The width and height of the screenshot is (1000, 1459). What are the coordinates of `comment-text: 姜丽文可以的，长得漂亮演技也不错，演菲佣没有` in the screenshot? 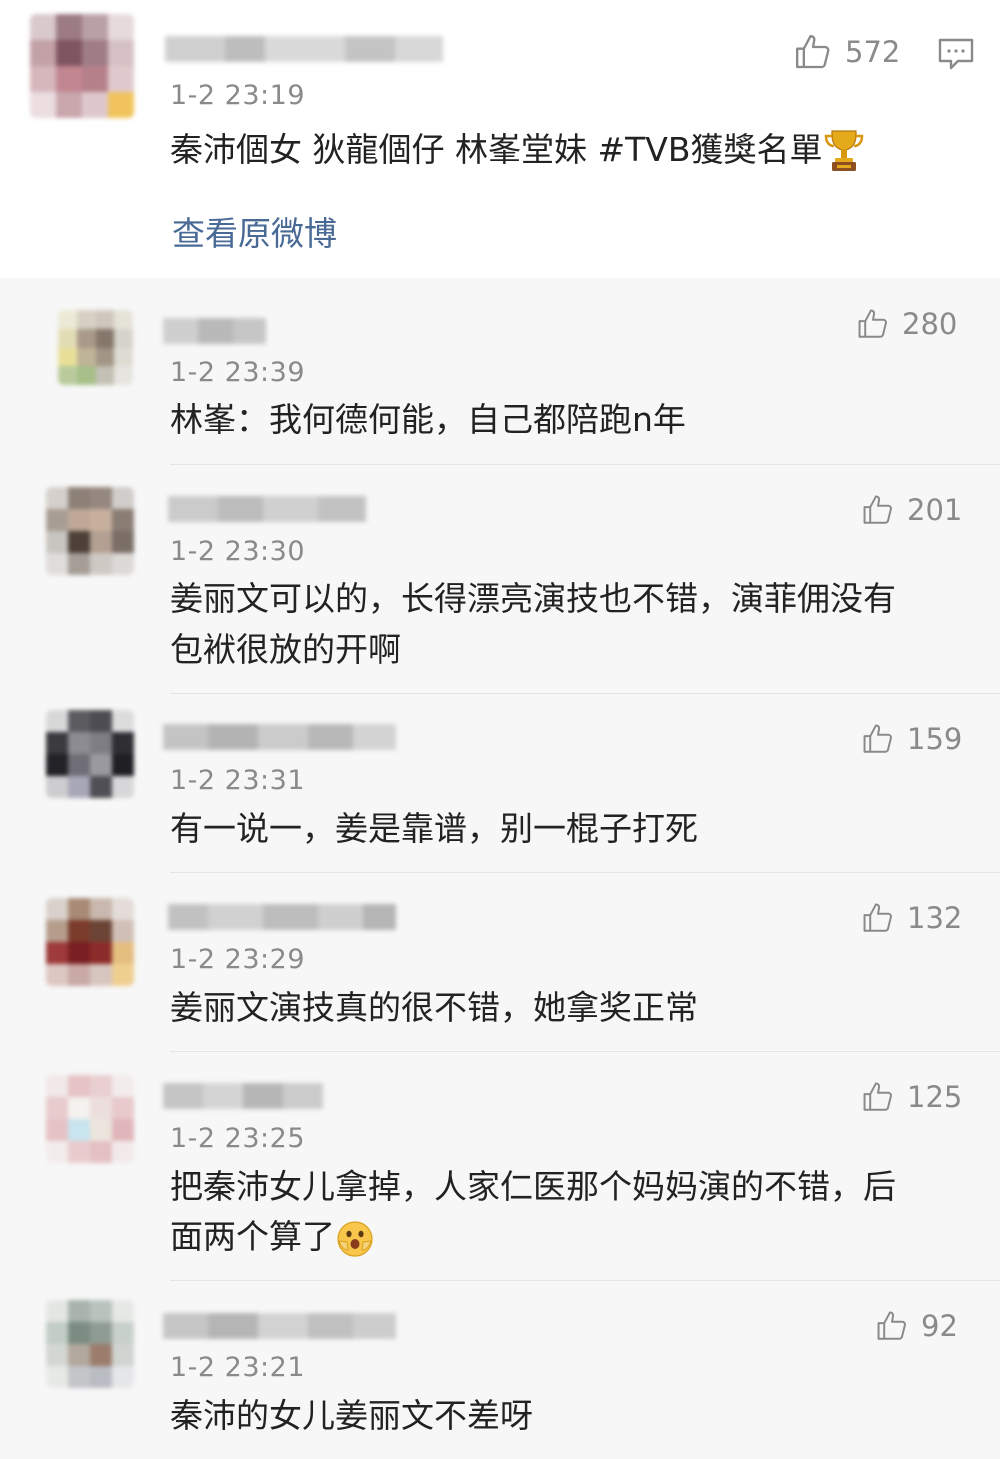 It's located at (533, 598).